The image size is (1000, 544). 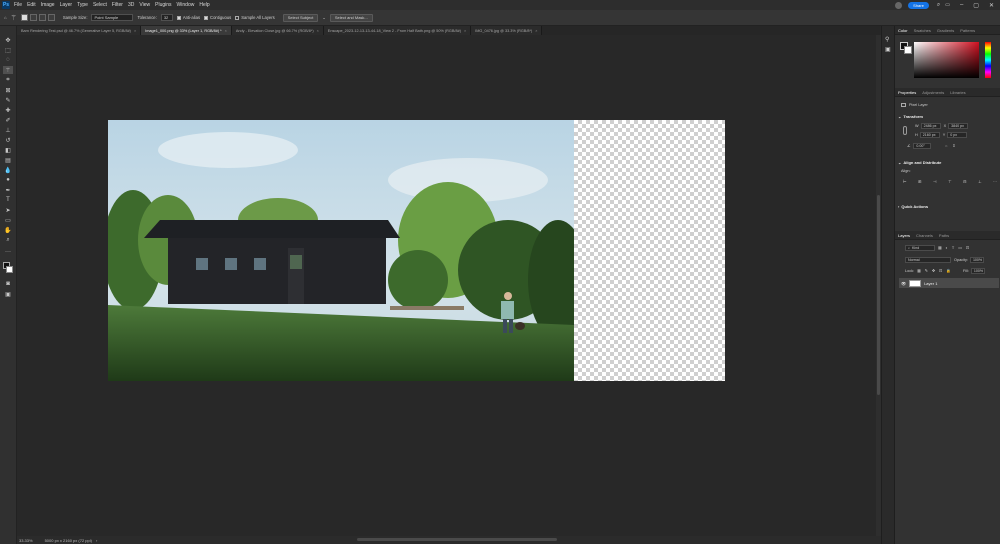 I want to click on tolerance-input: 32, so click(x=166, y=17).